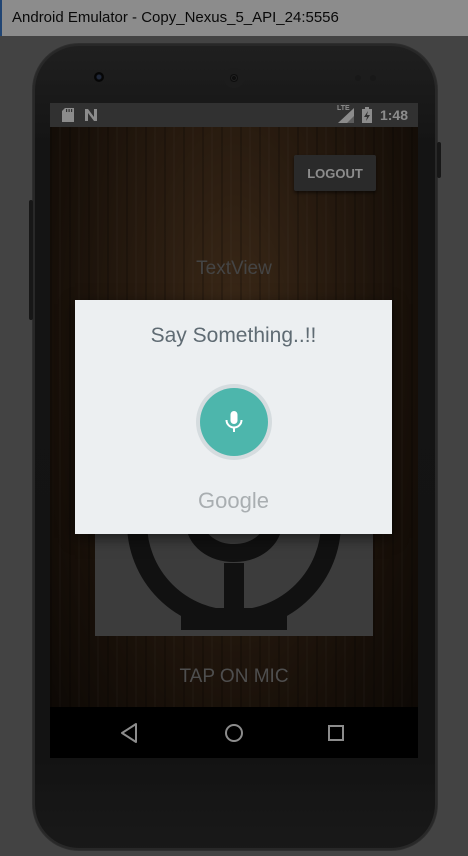  I want to click on back-icon, so click(130, 733).